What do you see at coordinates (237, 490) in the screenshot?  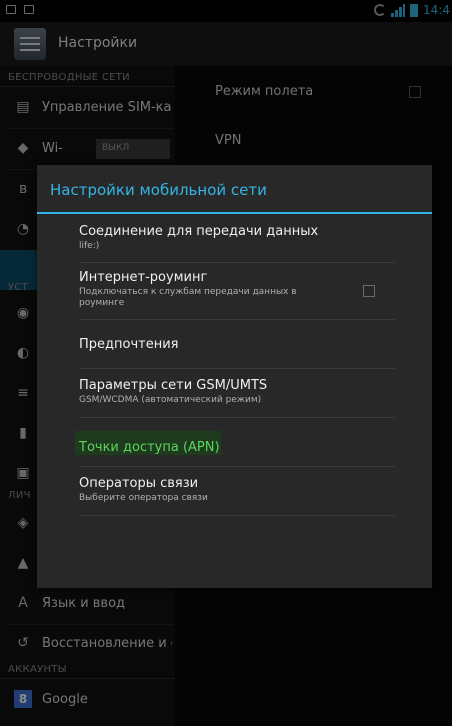 I see `option-network-operators: Операторы связи Выберите оператора связи` at bounding box center [237, 490].